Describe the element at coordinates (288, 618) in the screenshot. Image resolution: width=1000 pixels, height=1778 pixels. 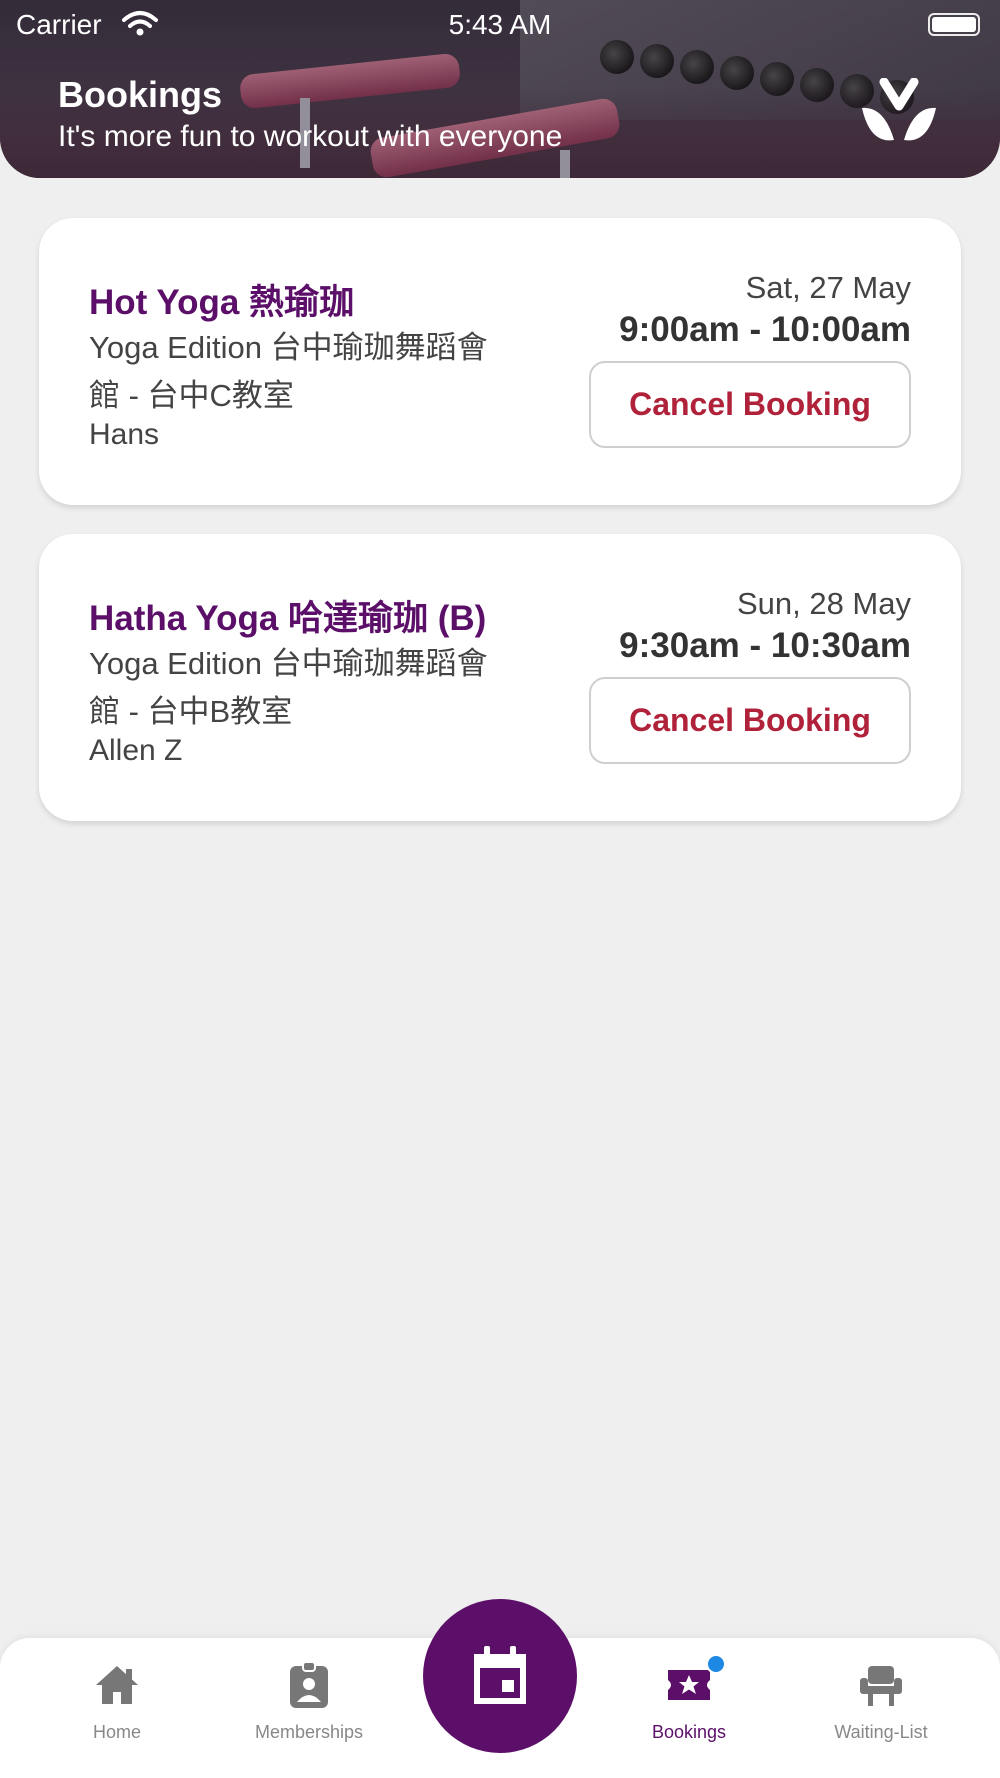
I see `class-name: Hatha Yoga 哈達瑜珈 (B)` at that location.